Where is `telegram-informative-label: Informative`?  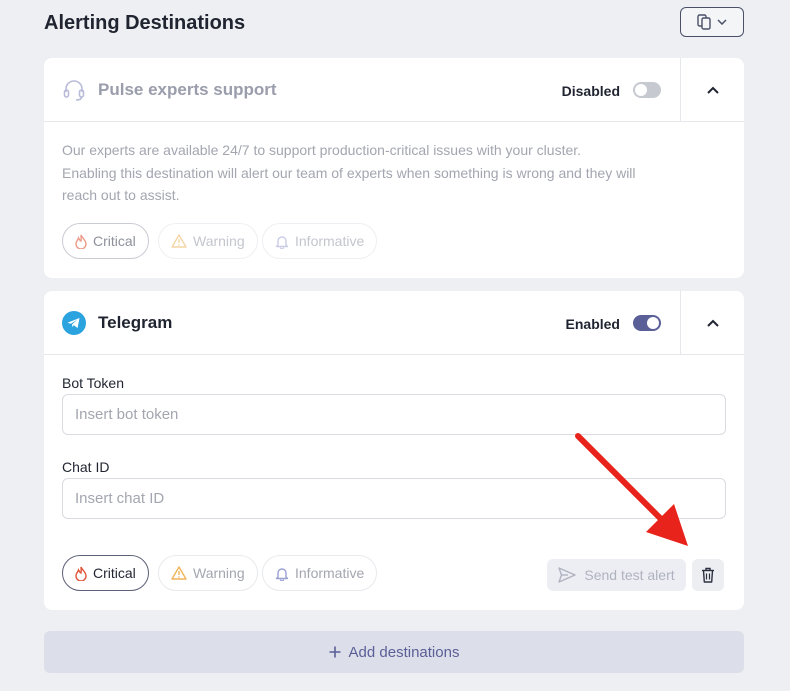
telegram-informative-label: Informative is located at coordinates (330, 573).